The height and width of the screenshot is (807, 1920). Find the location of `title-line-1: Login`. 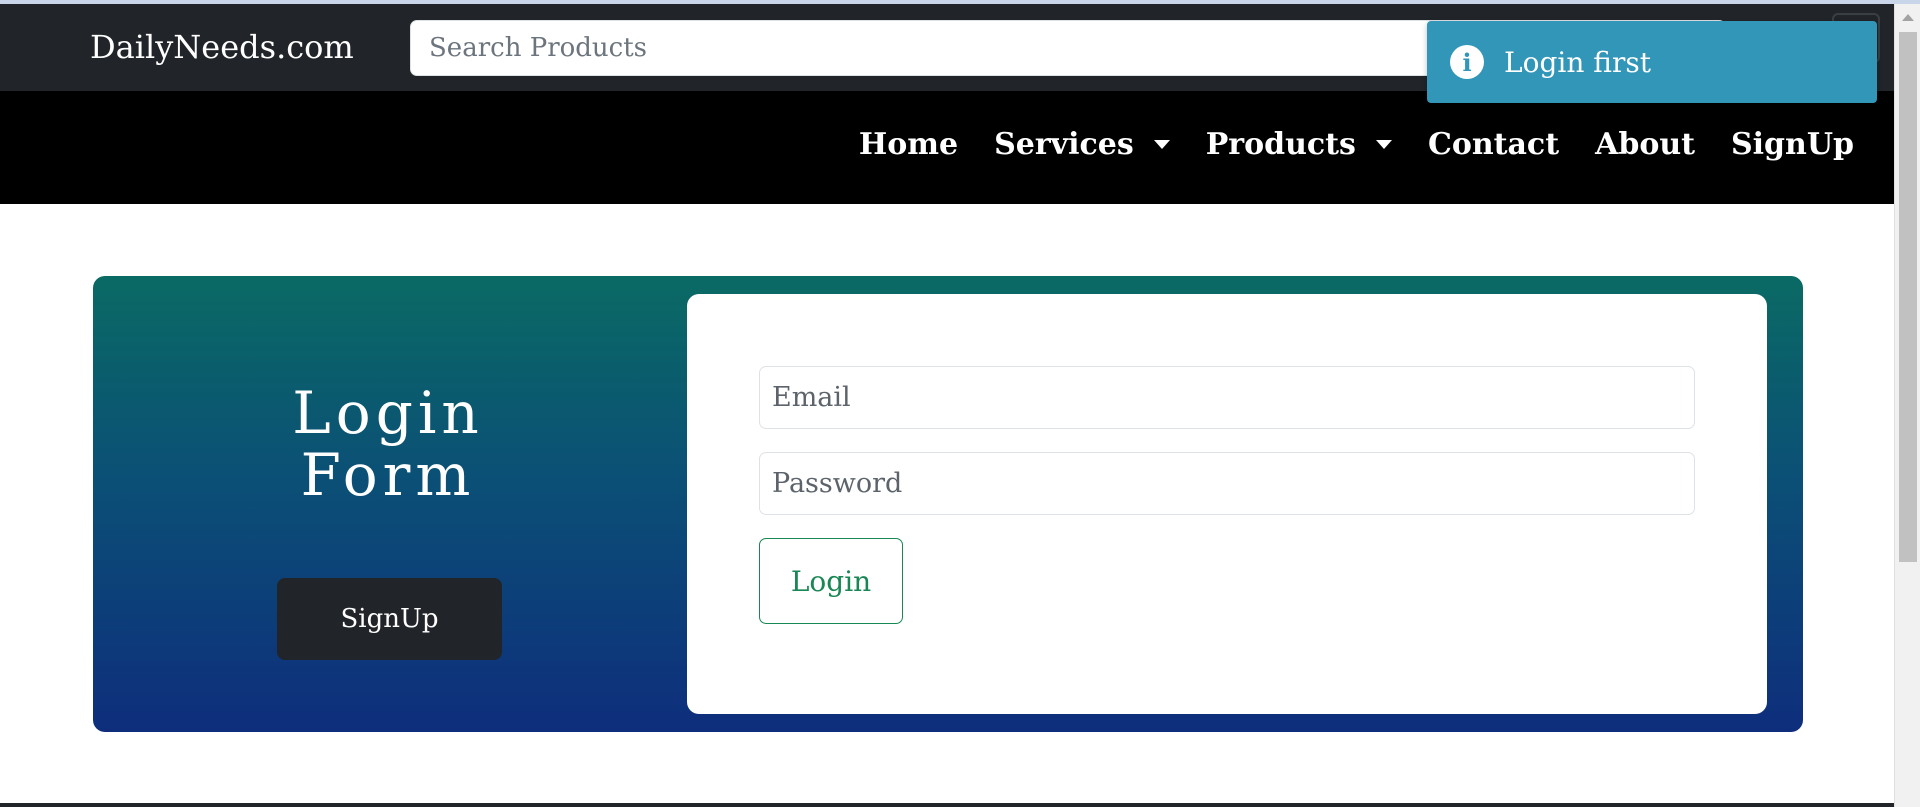

title-line-1: Login is located at coordinates (388, 413).